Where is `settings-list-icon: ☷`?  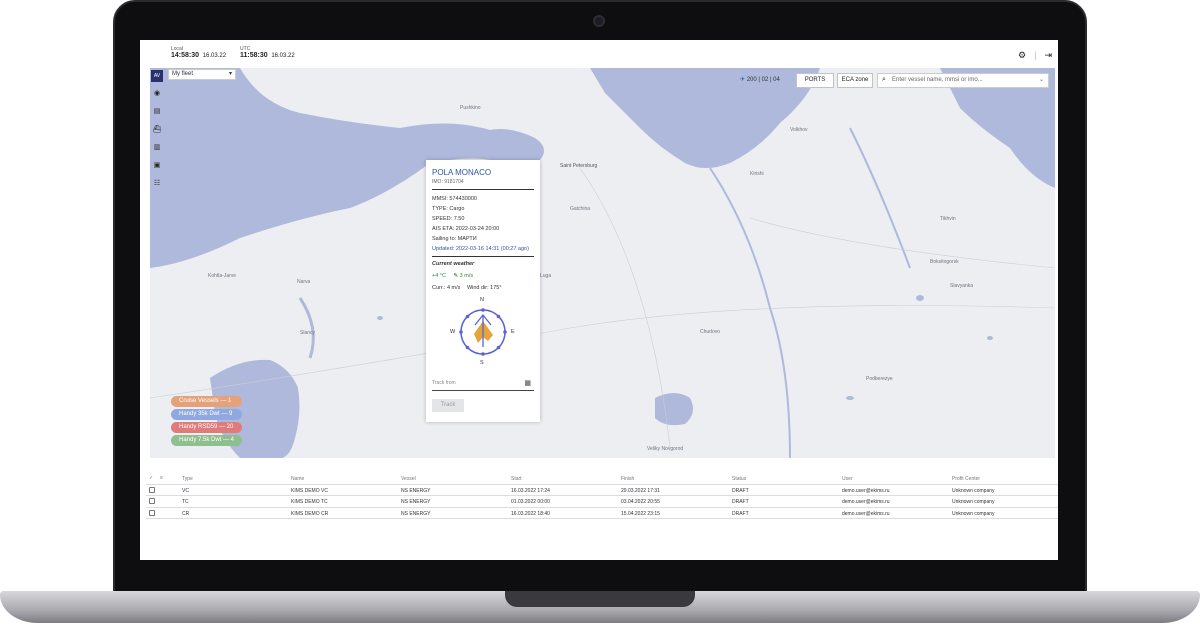
settings-list-icon: ☷ is located at coordinates (157, 184).